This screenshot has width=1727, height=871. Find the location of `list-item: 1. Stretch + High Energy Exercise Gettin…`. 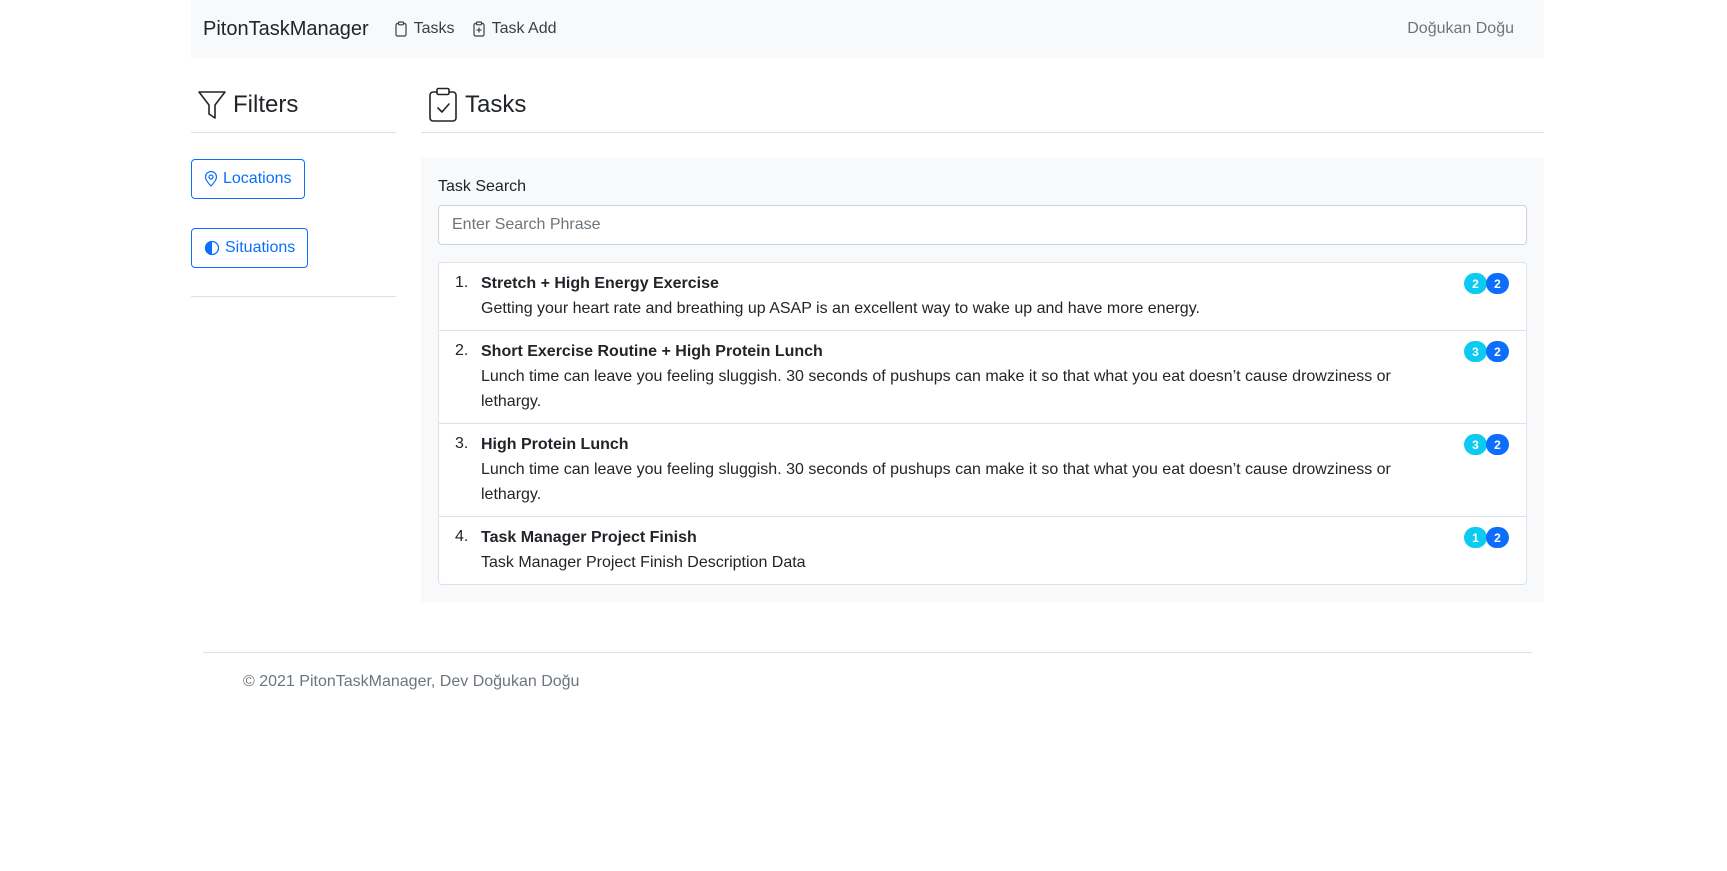

list-item: 1. Stretch + High Energy Exercise Gettin… is located at coordinates (982, 297).